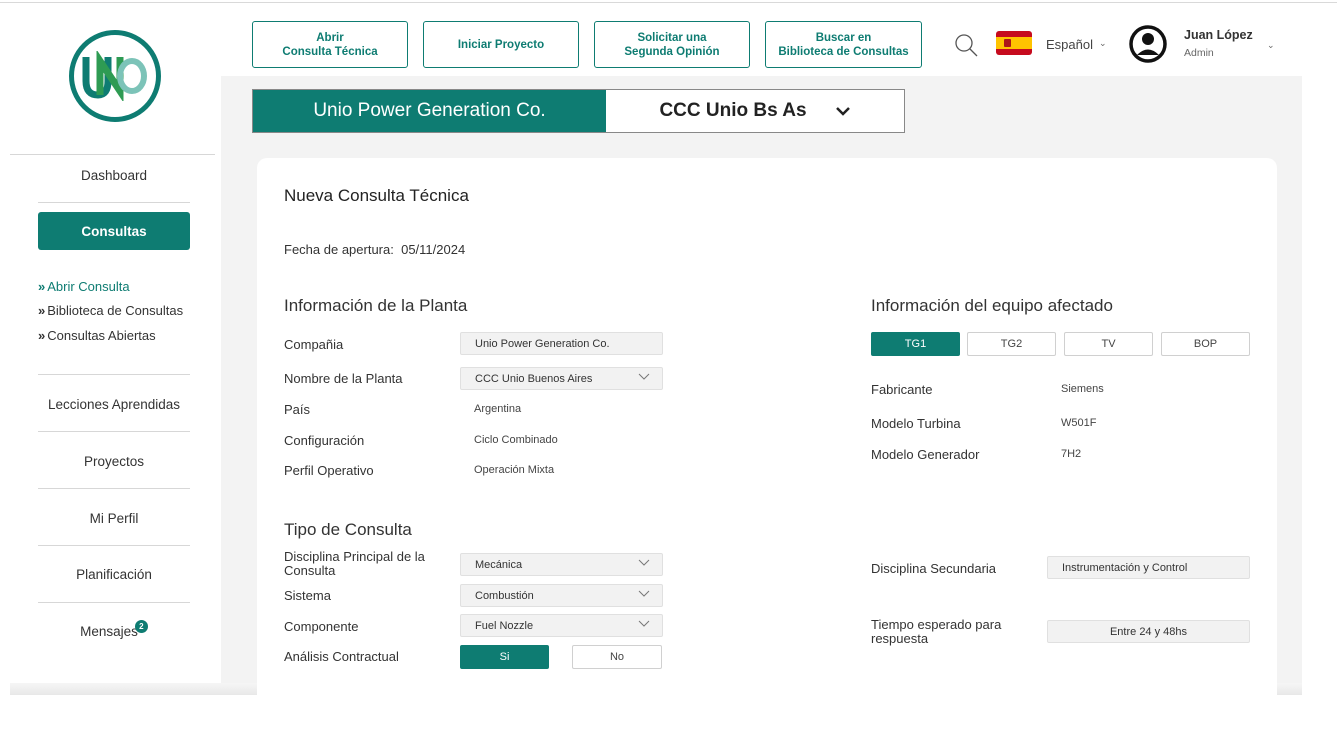  I want to click on sidebar-item-dashboard: Dashboard, so click(114, 175).